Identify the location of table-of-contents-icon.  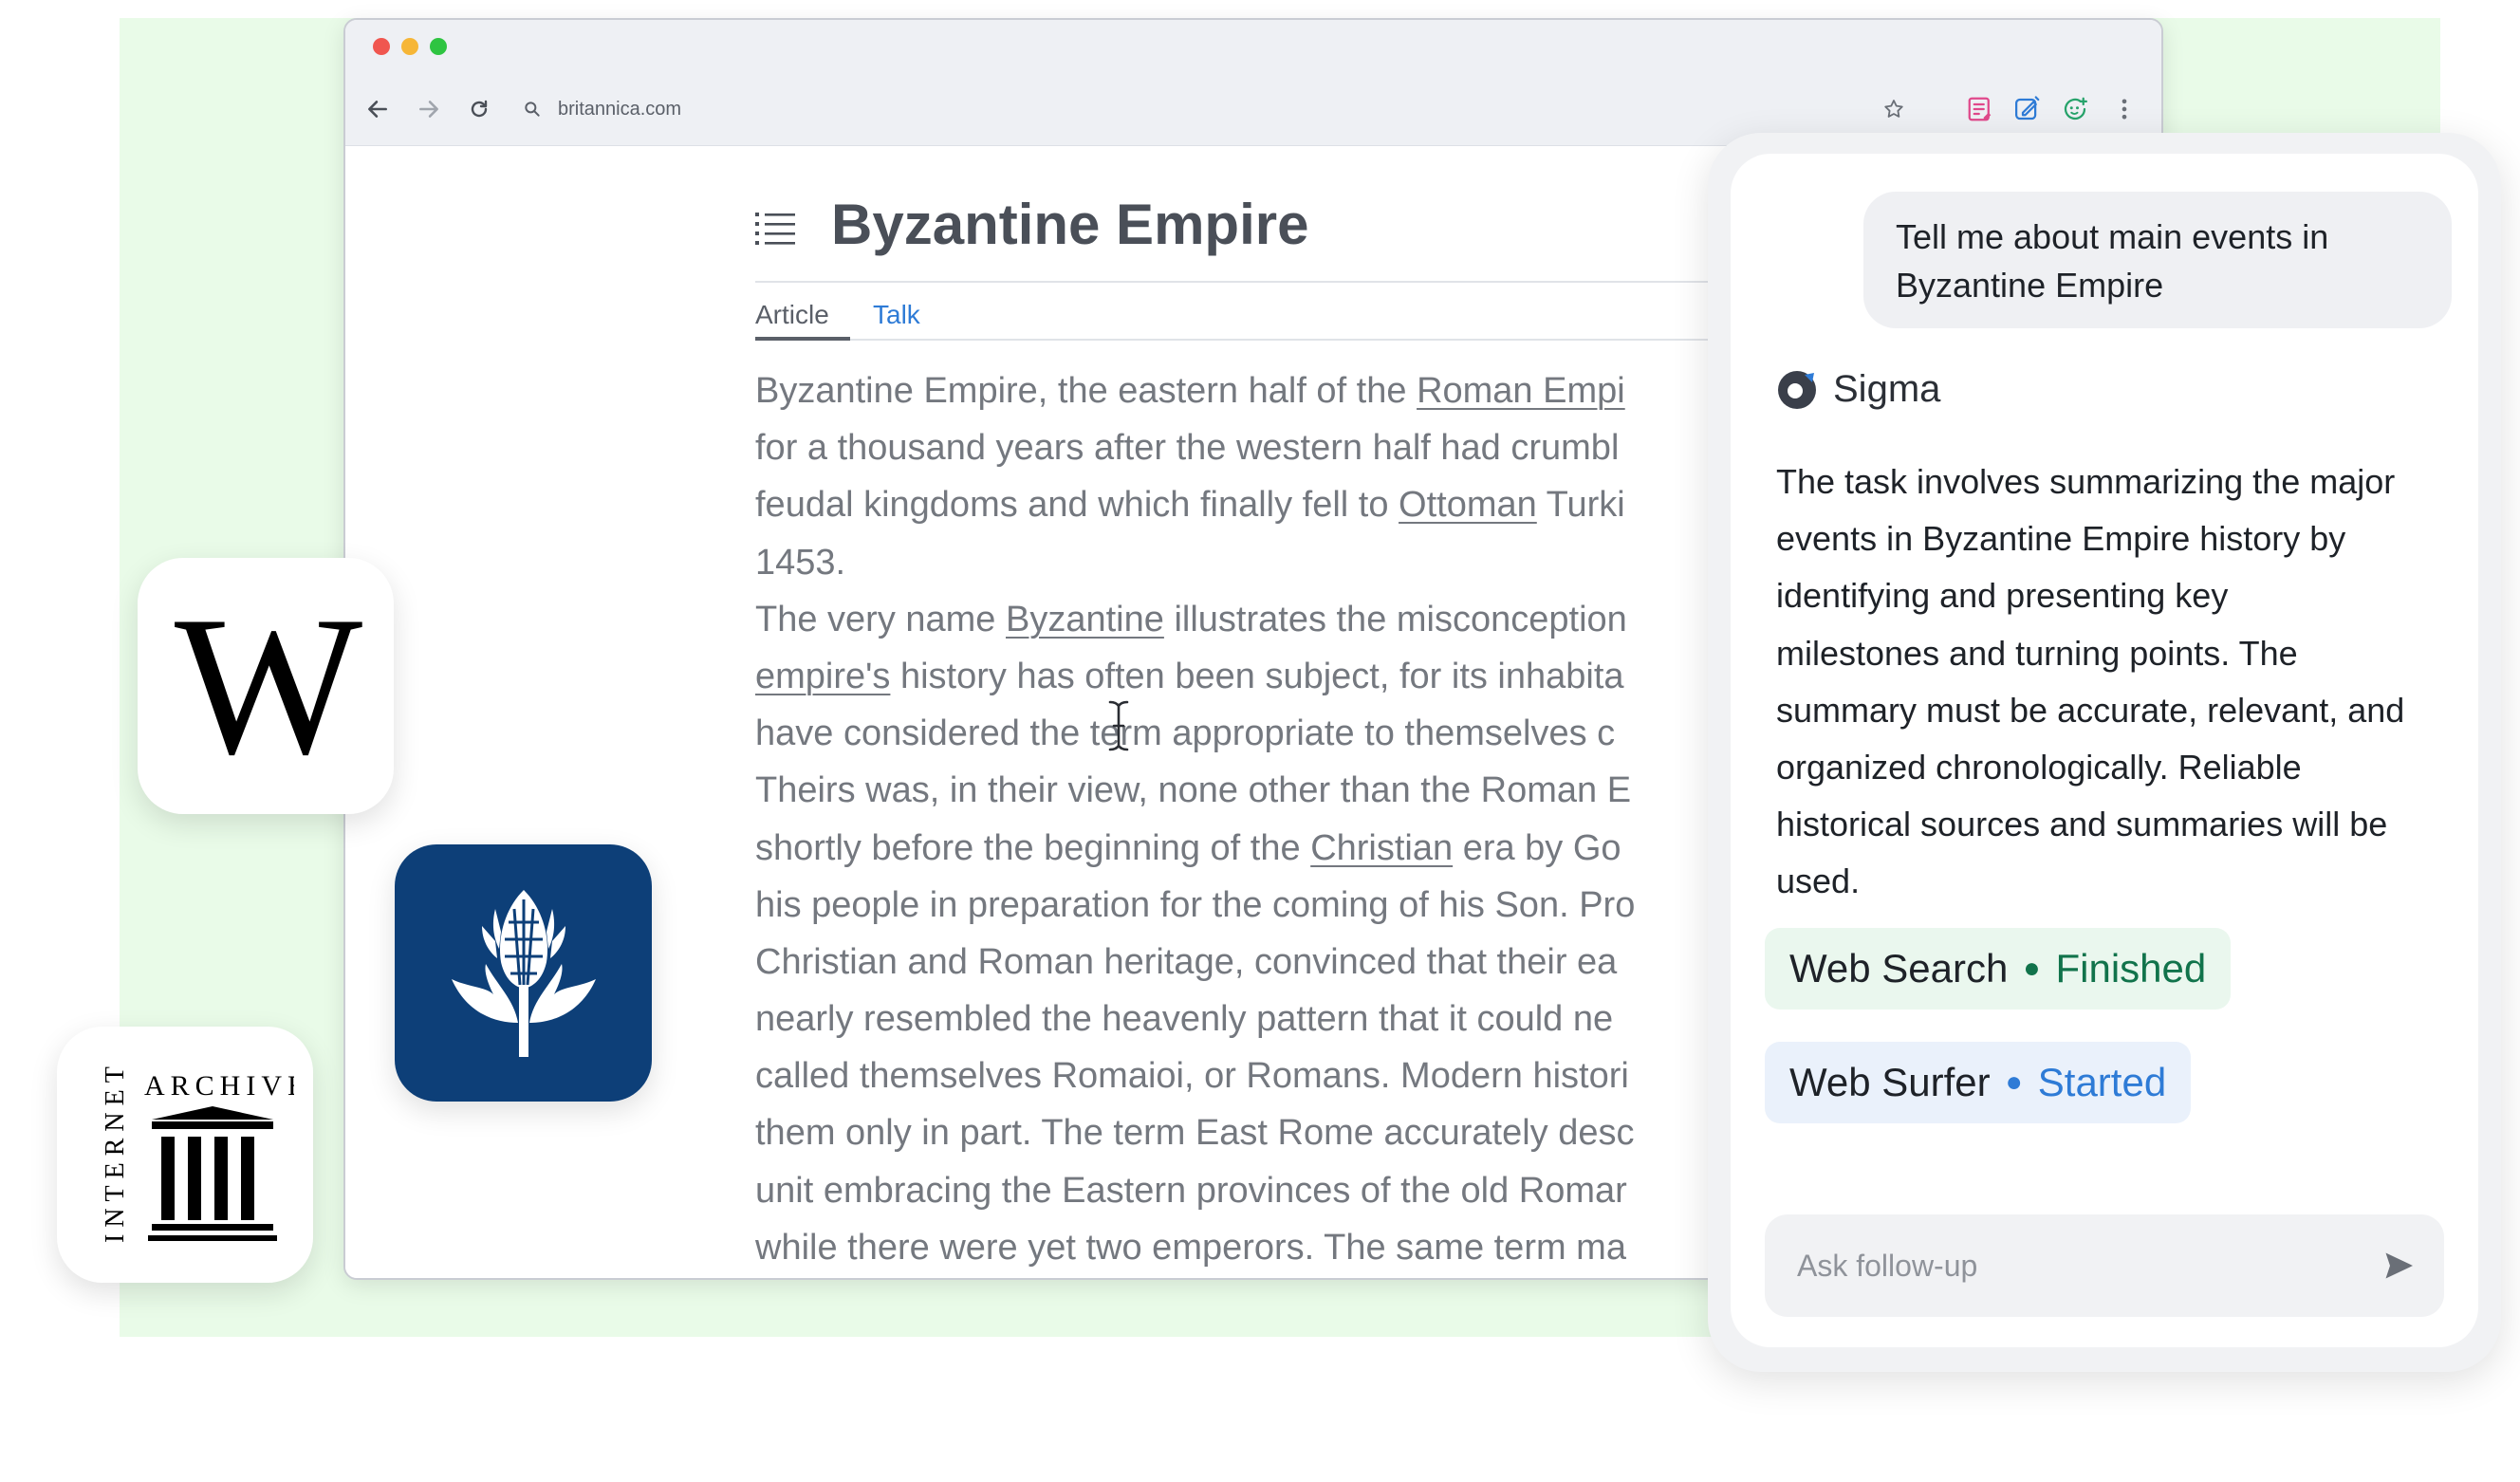
(776, 227).